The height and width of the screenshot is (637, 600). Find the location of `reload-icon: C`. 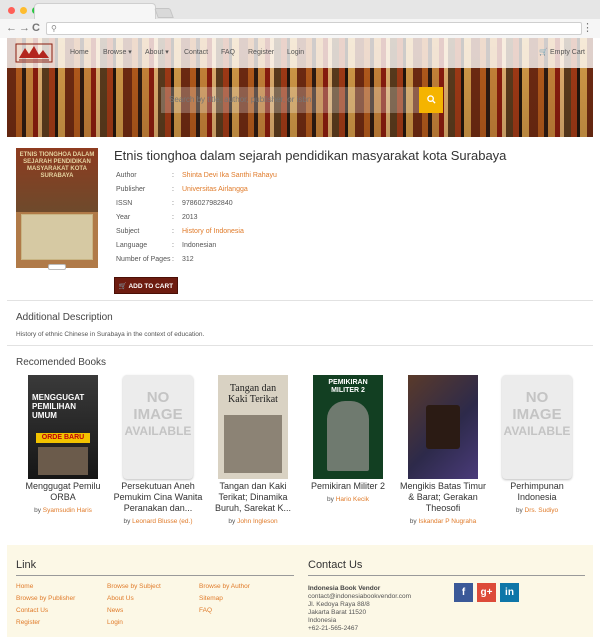

reload-icon: C is located at coordinates (36, 28).